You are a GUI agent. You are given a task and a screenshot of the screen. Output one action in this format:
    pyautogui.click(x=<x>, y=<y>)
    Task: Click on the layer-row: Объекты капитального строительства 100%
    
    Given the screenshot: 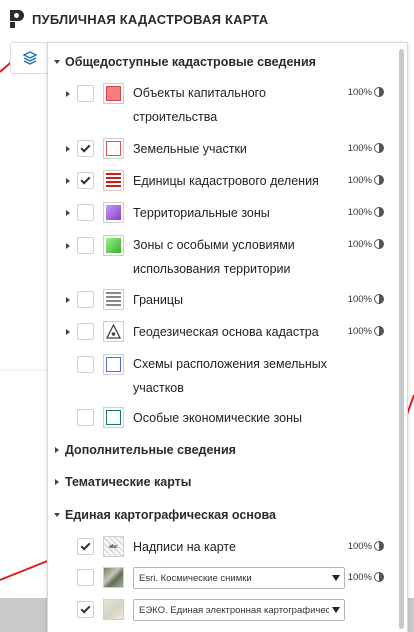 What is the action you would take?
    pyautogui.click(x=224, y=105)
    